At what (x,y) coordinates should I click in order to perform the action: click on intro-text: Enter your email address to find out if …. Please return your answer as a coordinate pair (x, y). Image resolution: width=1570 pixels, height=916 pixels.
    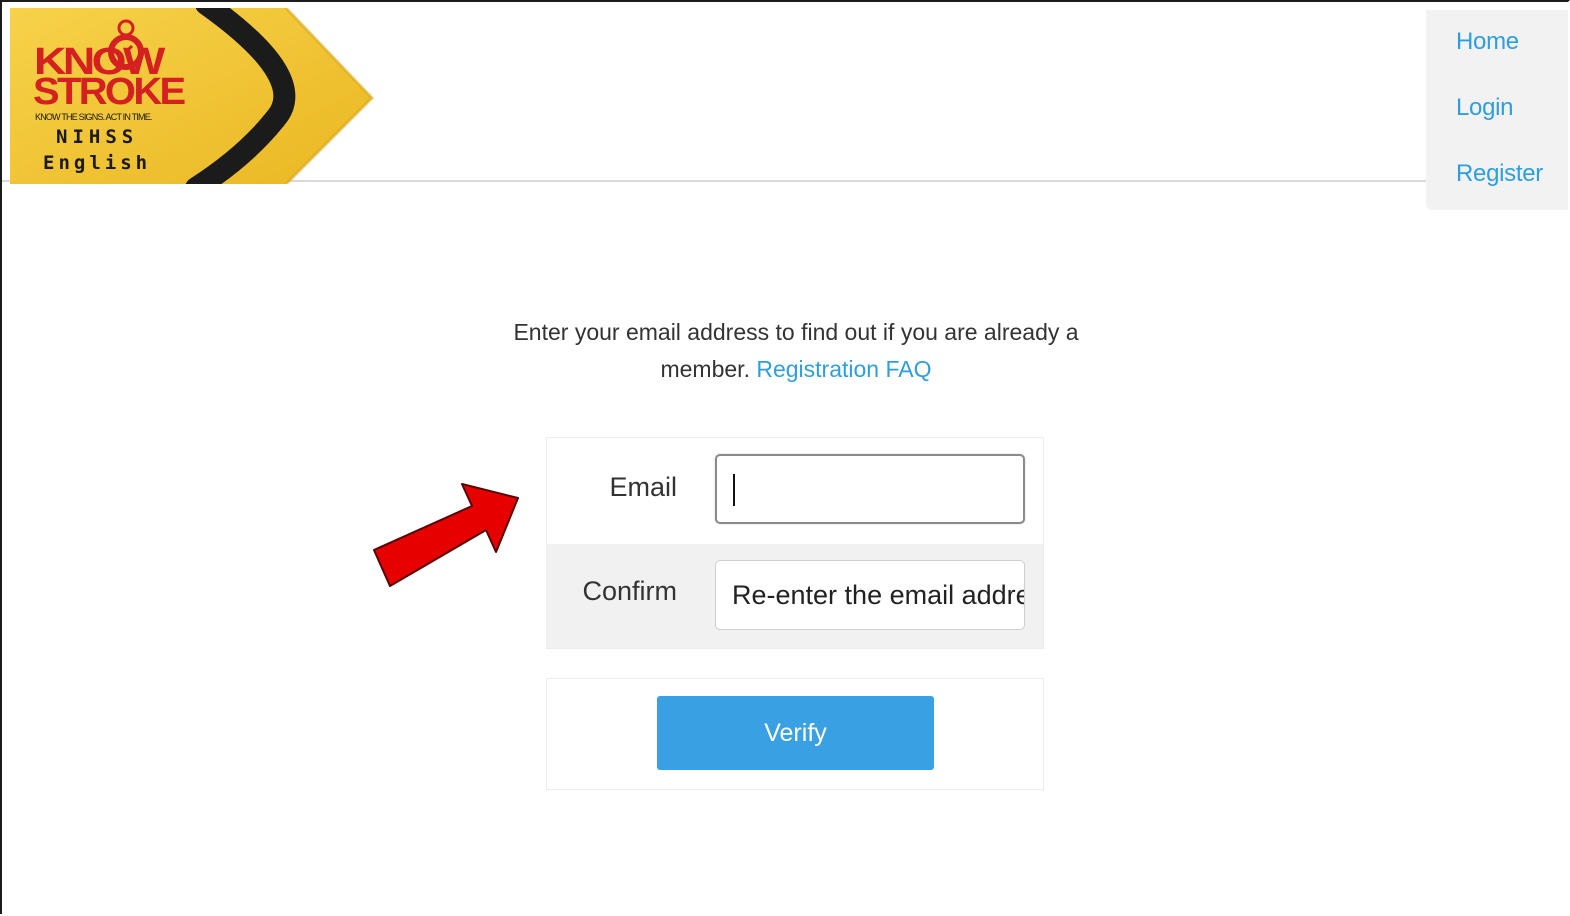
    Looking at the image, I should click on (796, 351).